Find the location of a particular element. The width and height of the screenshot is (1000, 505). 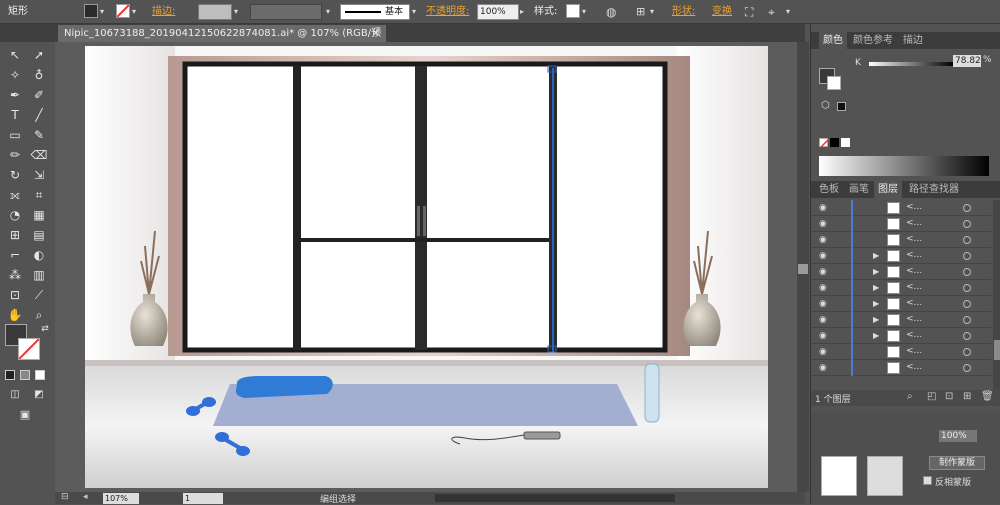

gradient-tool-icon: ▤ is located at coordinates (39, 235).